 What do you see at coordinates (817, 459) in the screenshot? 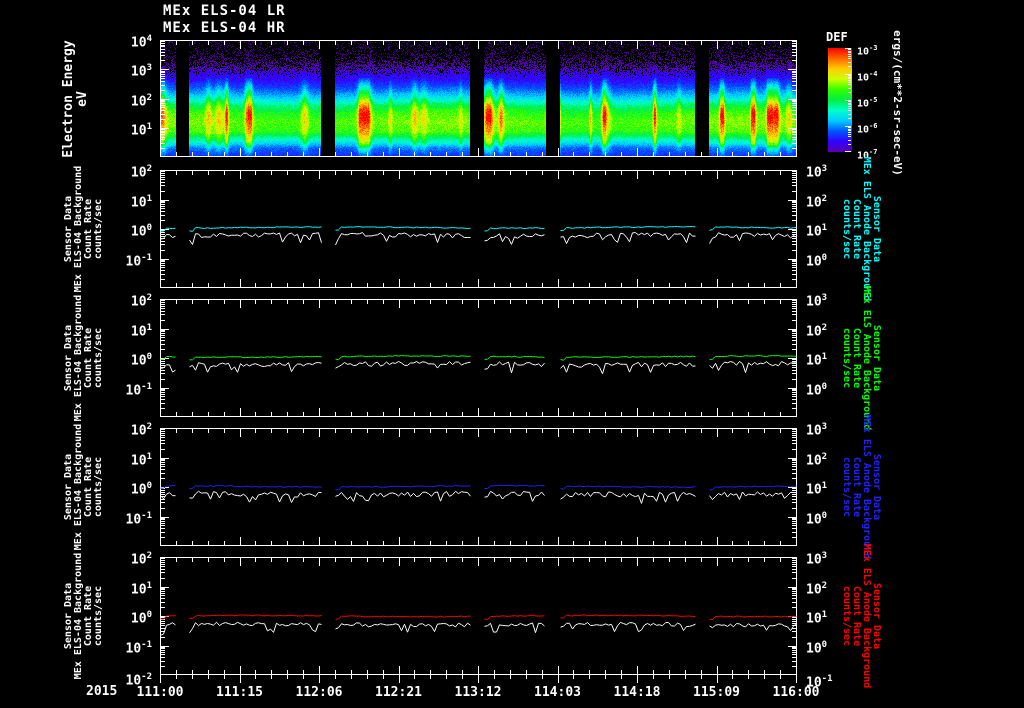
I see `panel-4-right-ytick-label: 102` at bounding box center [817, 459].